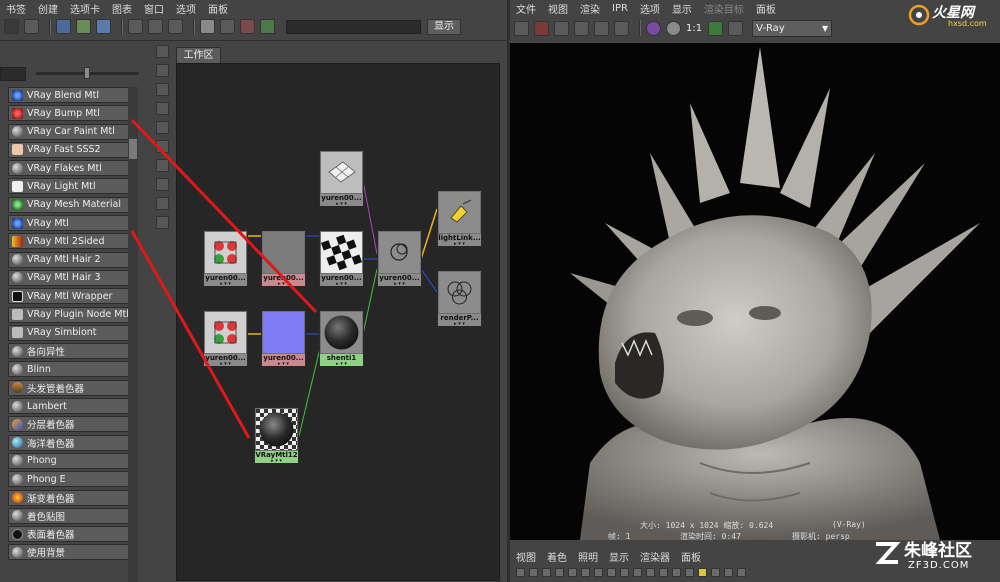  Describe the element at coordinates (70, 277) in the screenshot. I see `library-item: VRay Mtl Hair 3` at that location.